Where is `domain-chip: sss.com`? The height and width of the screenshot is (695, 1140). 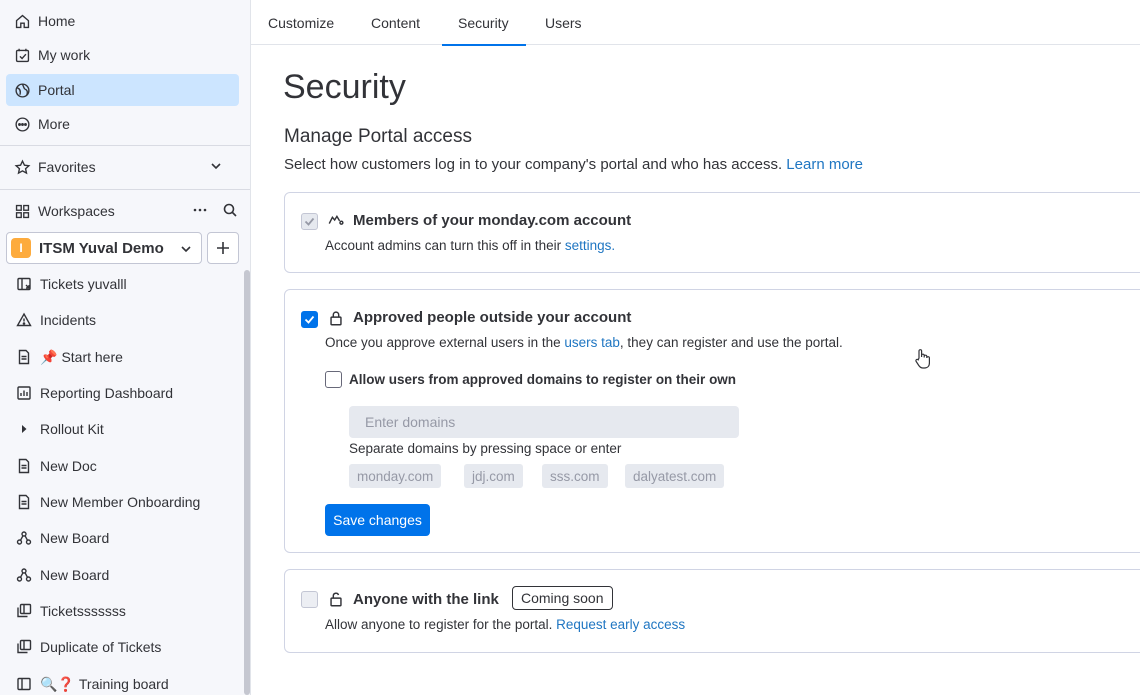 domain-chip: sss.com is located at coordinates (575, 476).